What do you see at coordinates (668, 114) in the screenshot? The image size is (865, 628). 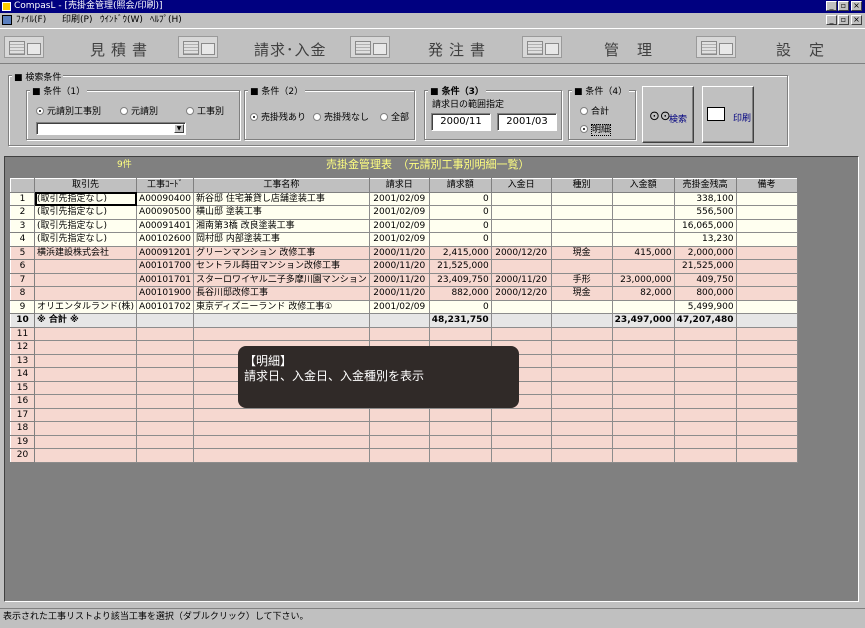 I see `search-button: ⊙⊙ 検索` at bounding box center [668, 114].